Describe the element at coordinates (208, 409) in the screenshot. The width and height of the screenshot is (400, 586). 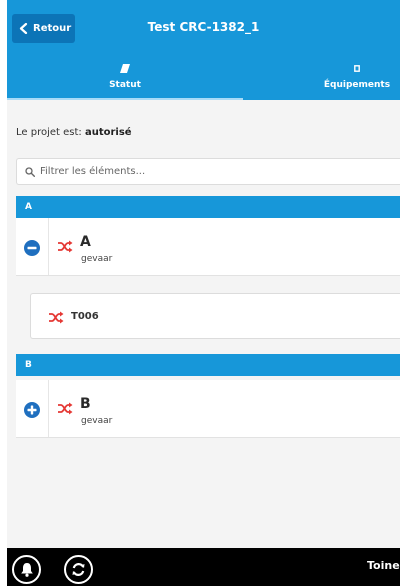
I see `group-row-b: B gevaar` at that location.